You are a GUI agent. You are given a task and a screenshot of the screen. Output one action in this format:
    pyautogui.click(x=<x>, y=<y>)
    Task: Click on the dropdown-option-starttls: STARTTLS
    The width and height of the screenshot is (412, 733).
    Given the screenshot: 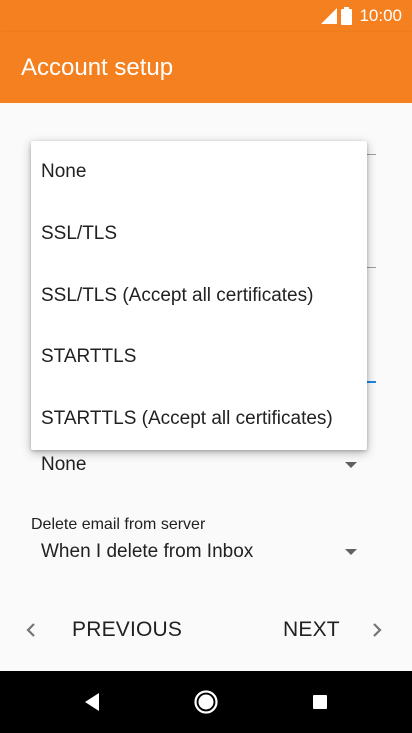 What is the action you would take?
    pyautogui.click(x=199, y=357)
    